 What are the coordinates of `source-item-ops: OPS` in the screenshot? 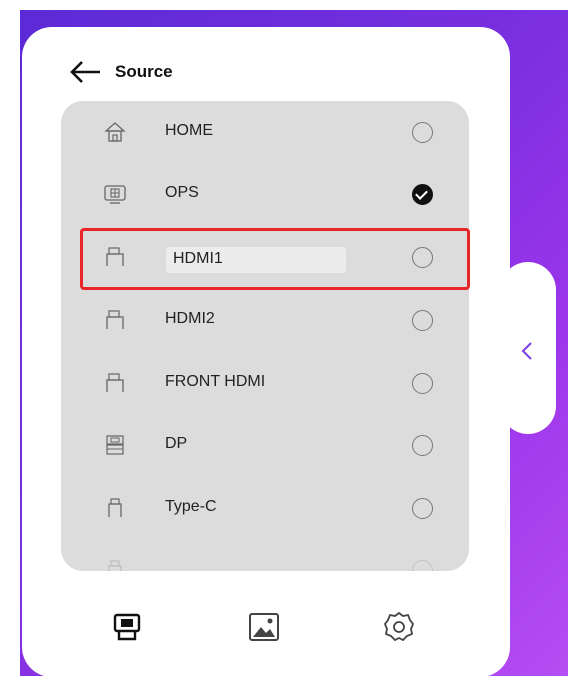 It's located at (265, 194).